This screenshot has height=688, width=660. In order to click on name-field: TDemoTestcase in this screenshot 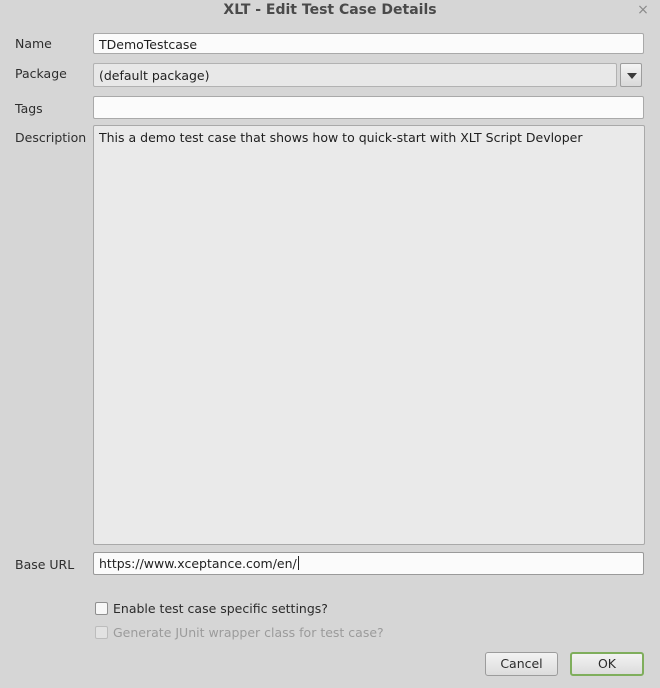, I will do `click(368, 43)`.